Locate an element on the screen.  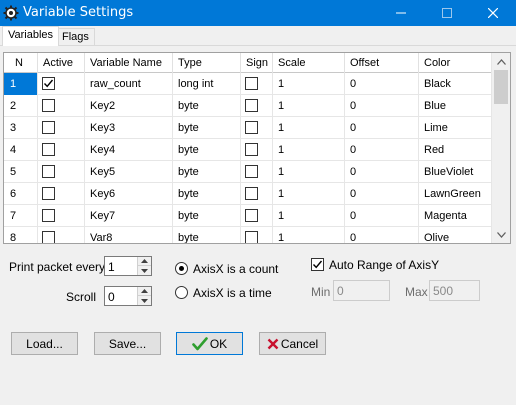
min-field: 0 is located at coordinates (361, 290).